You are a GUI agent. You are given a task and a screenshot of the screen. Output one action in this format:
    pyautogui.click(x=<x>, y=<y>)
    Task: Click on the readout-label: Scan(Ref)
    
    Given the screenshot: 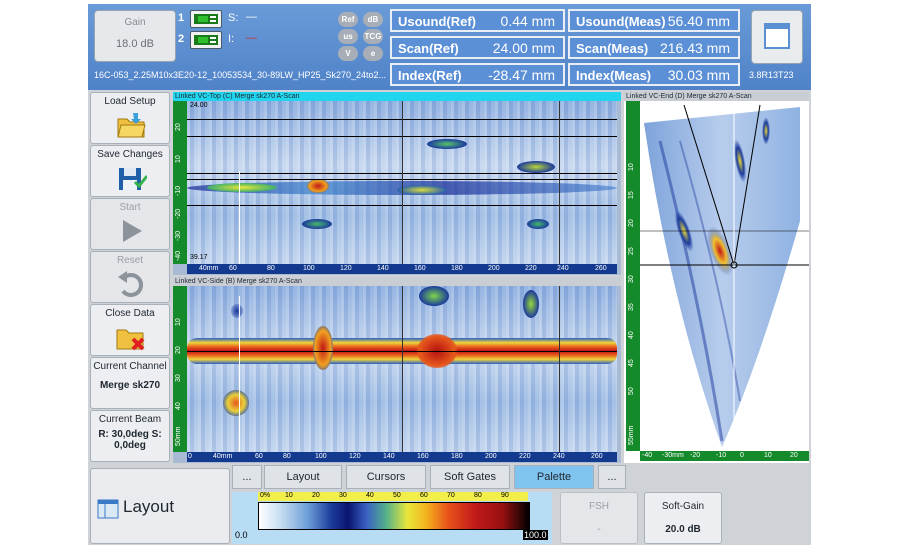 What is the action you would take?
    pyautogui.click(x=428, y=48)
    